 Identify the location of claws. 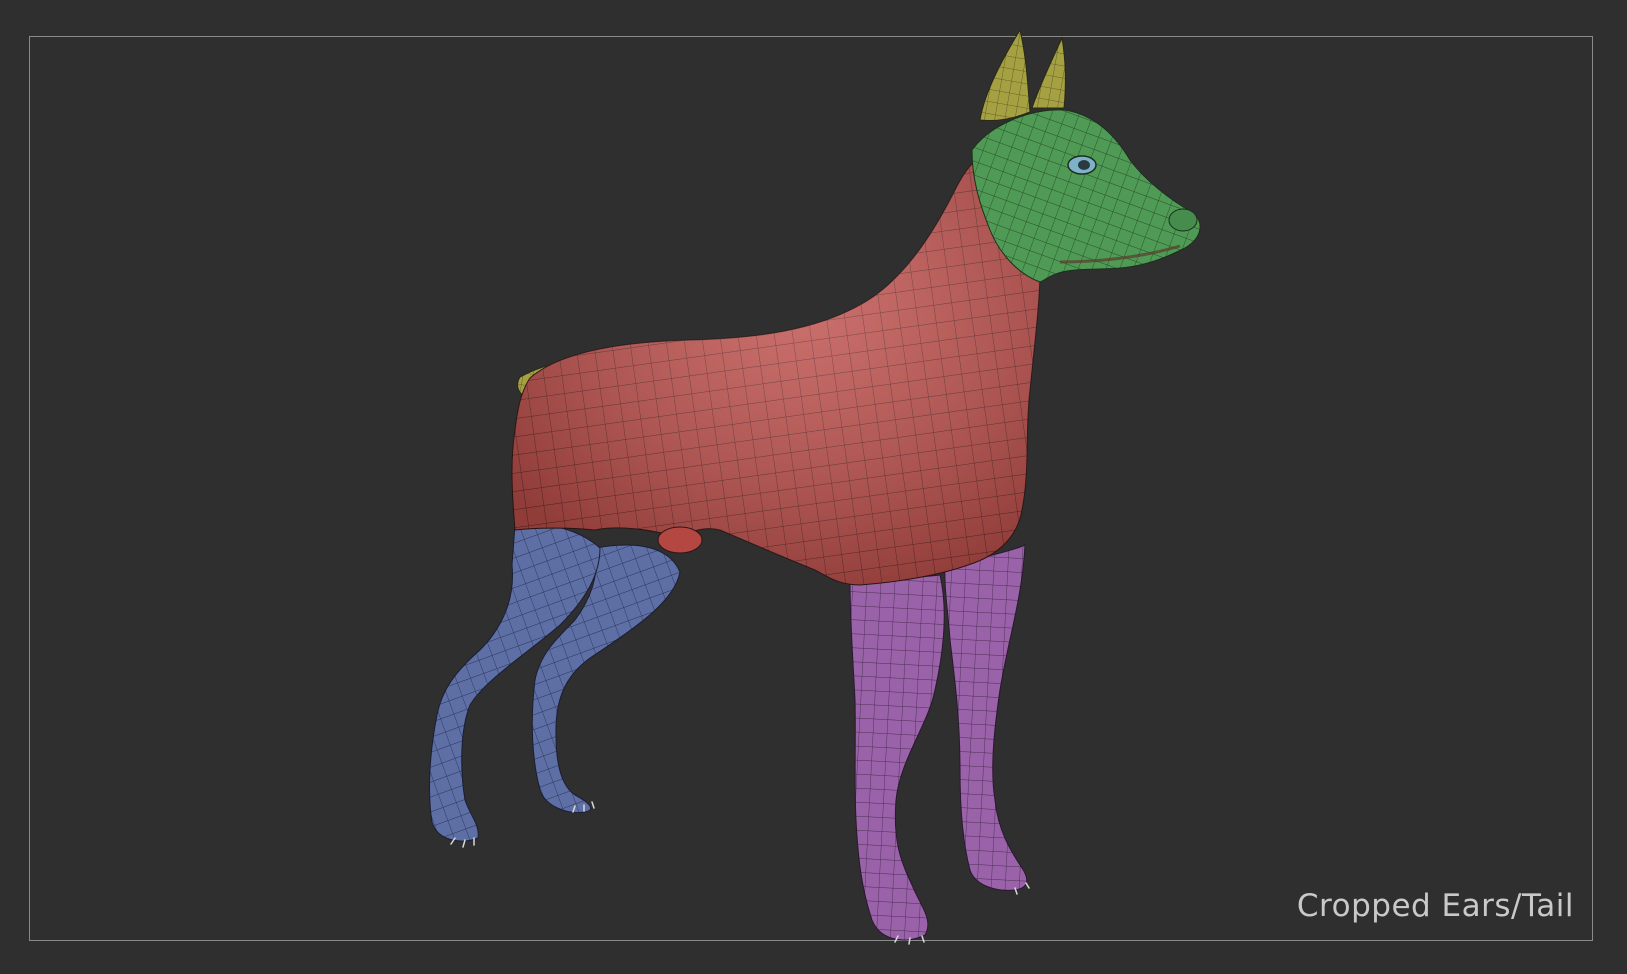
(740, 873).